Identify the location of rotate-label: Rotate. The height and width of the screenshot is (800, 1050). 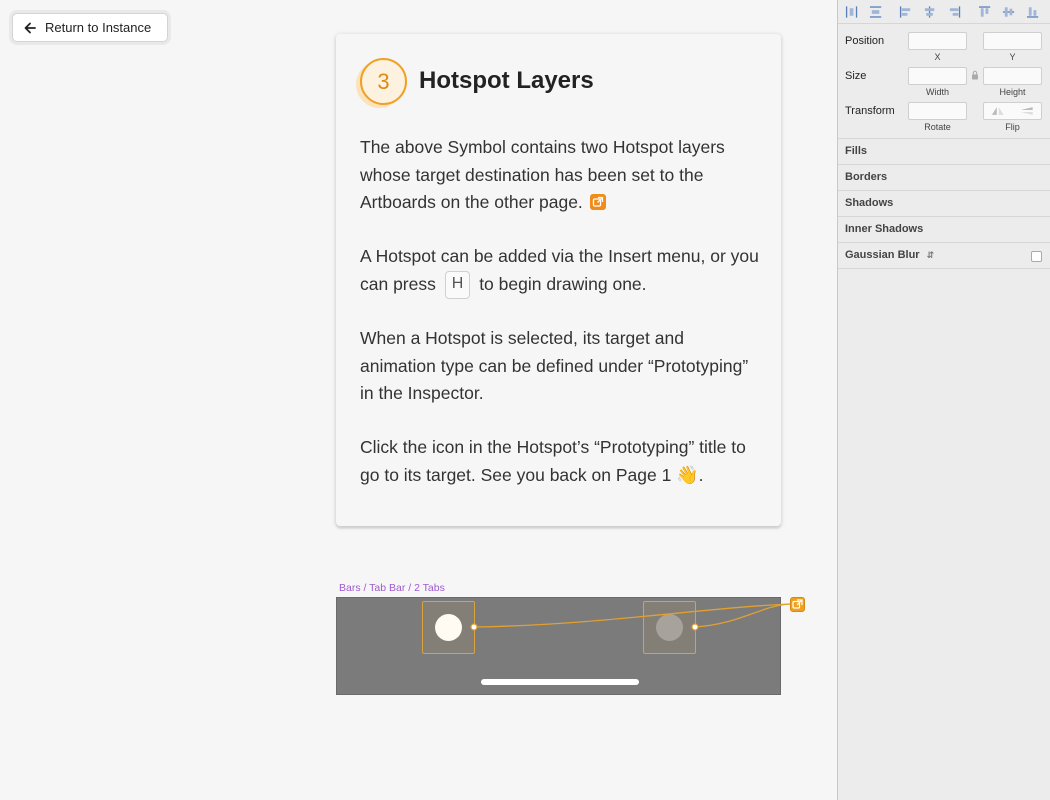
(937, 127).